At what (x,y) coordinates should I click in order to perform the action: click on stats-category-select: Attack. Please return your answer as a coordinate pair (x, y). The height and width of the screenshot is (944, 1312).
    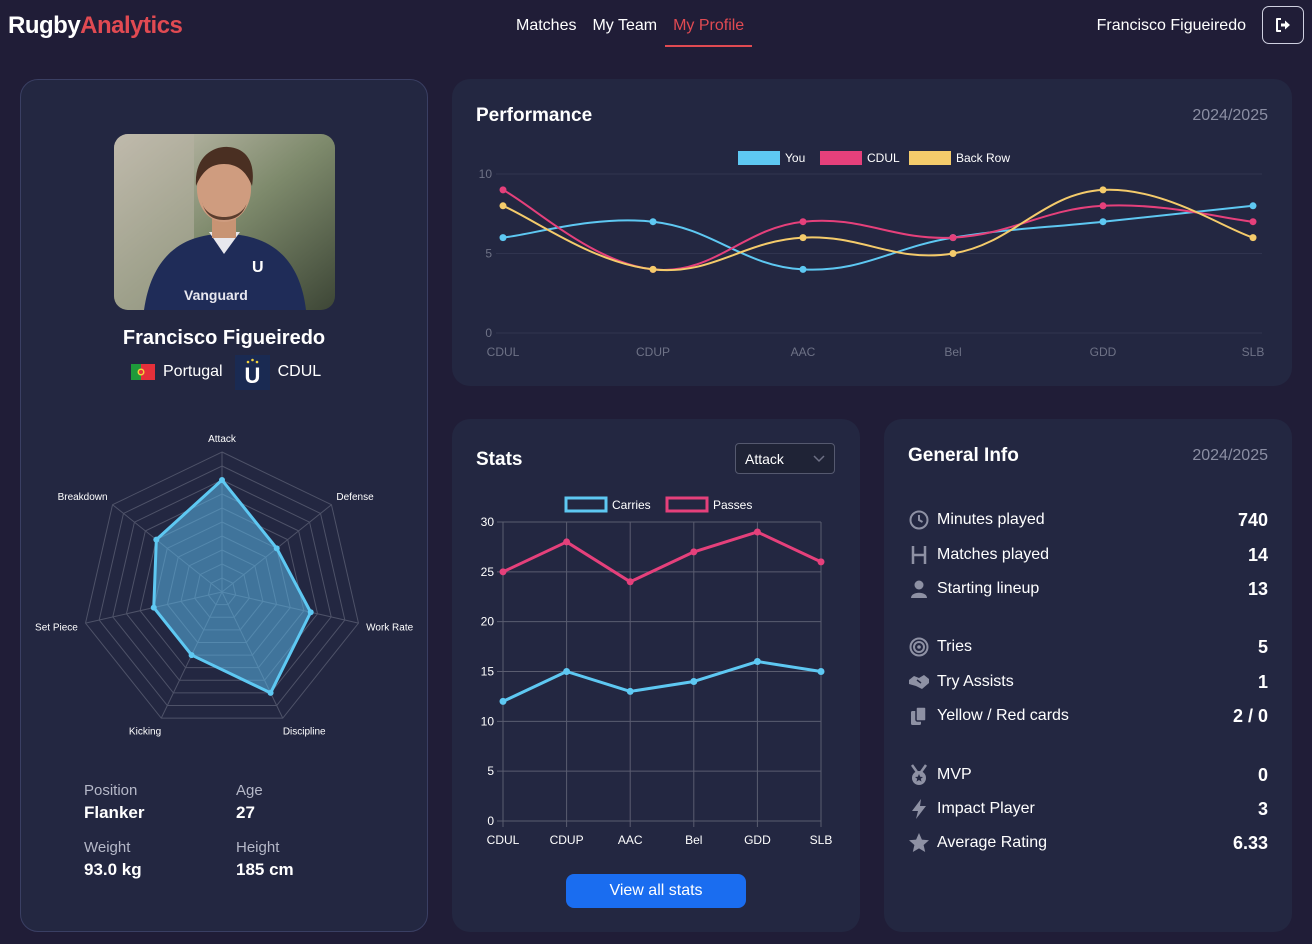
    Looking at the image, I should click on (785, 458).